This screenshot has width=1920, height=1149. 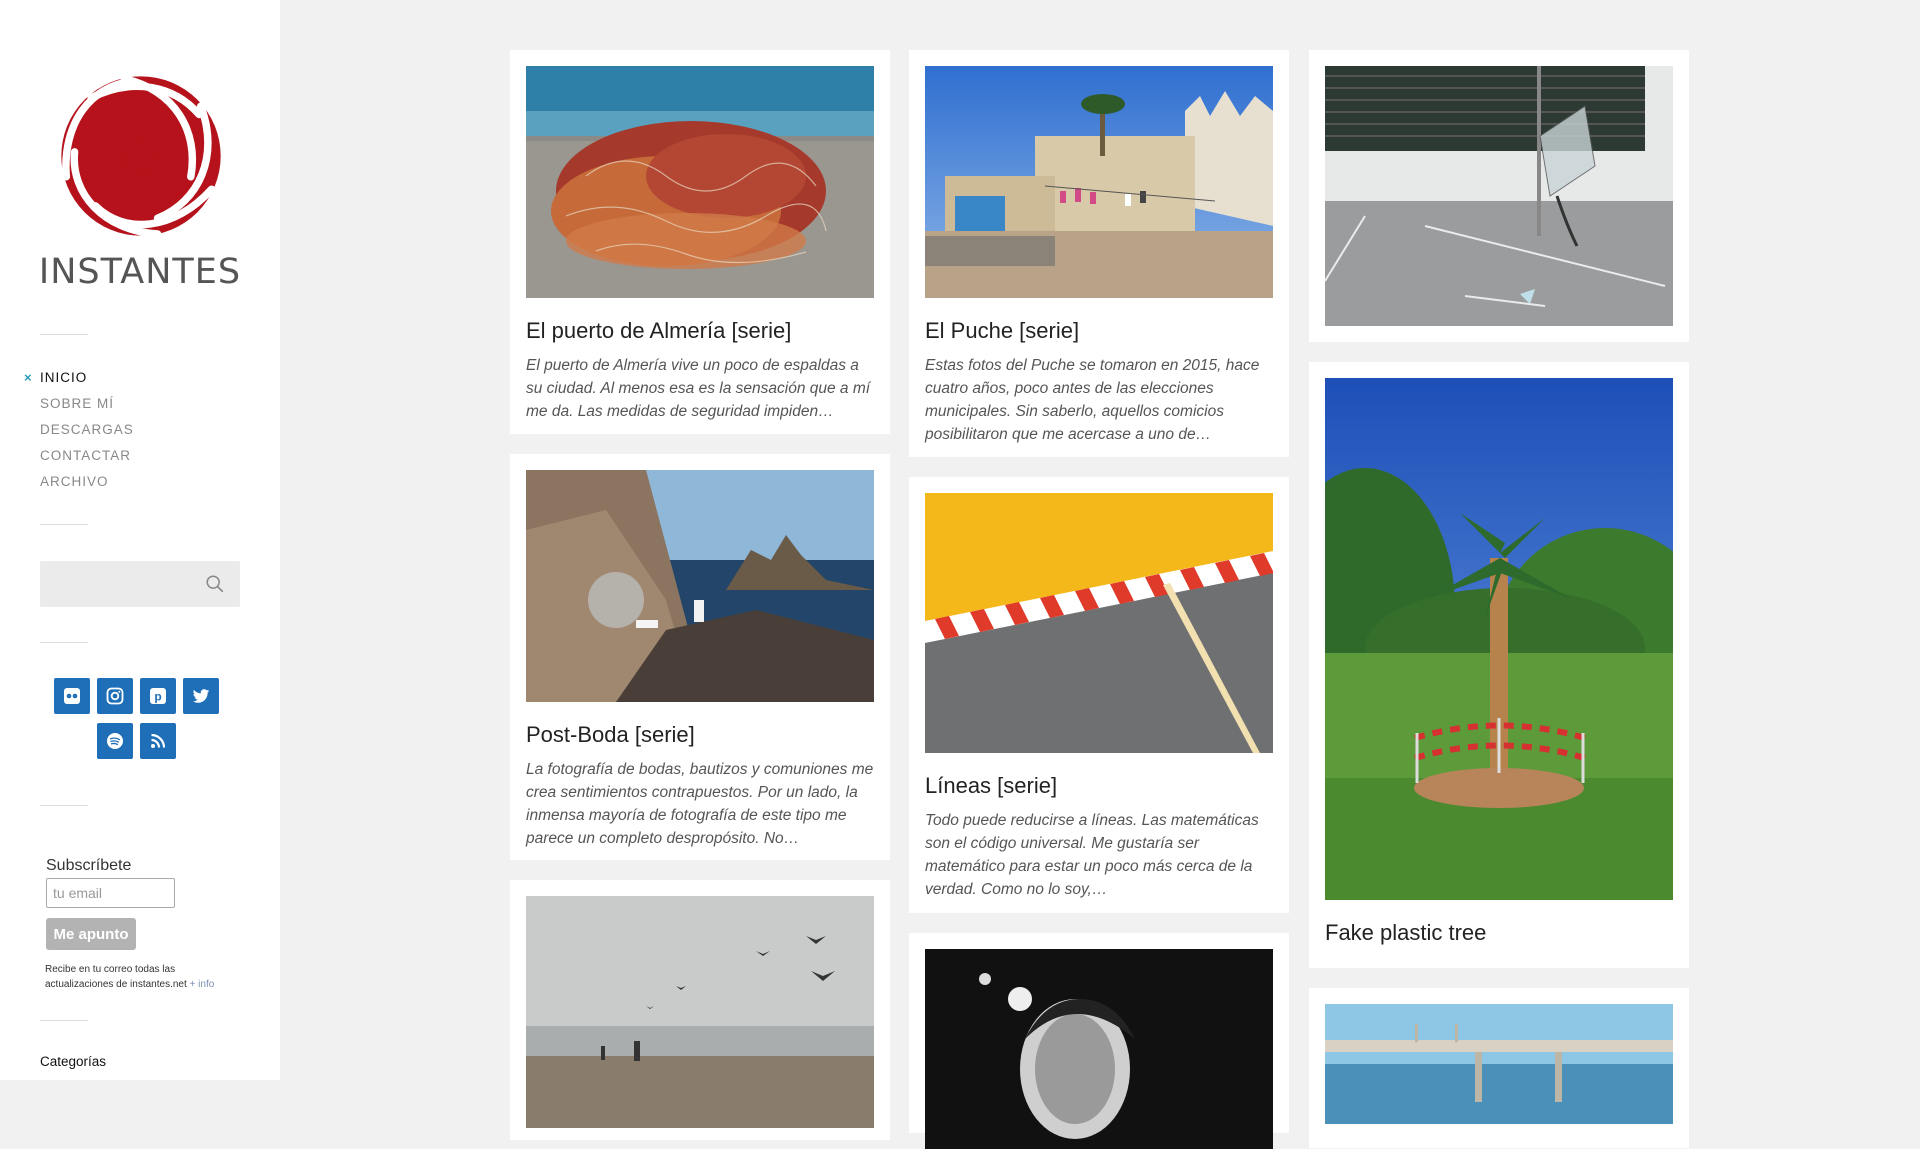 I want to click on post-card-basketball, so click(x=1499, y=196).